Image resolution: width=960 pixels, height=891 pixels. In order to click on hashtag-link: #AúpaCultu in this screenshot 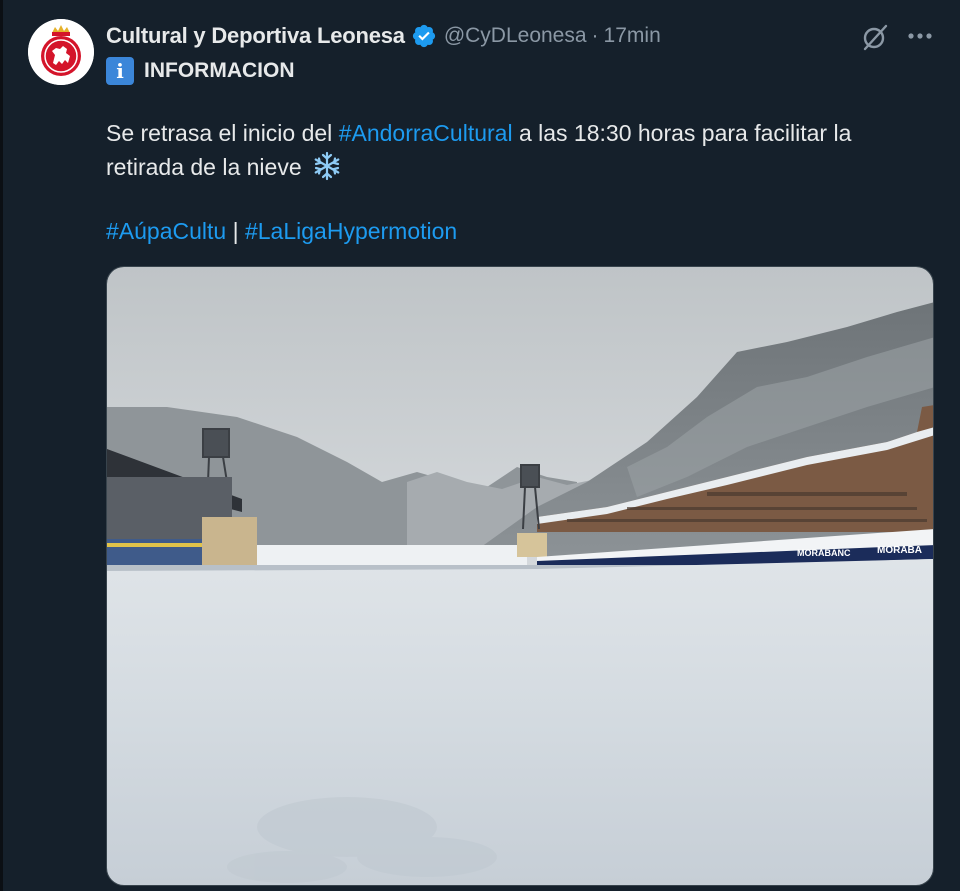, I will do `click(166, 231)`.